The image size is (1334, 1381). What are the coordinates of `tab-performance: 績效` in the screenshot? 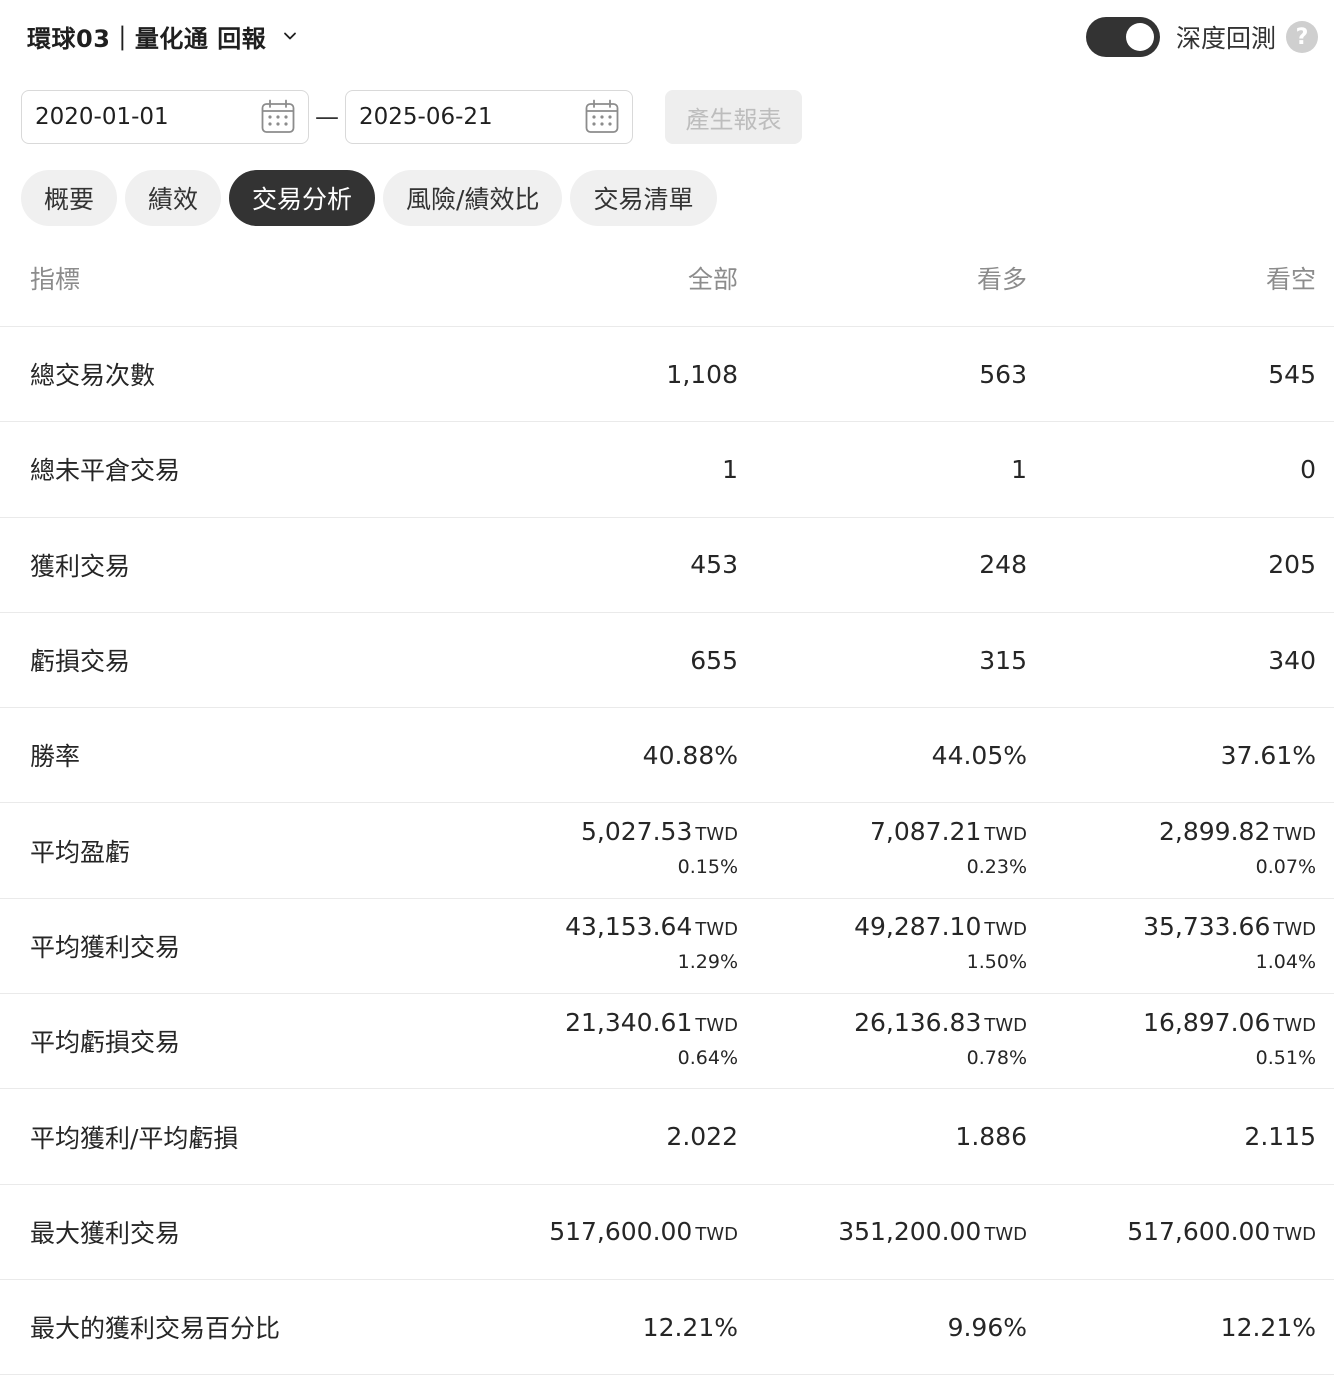 It's located at (173, 198).